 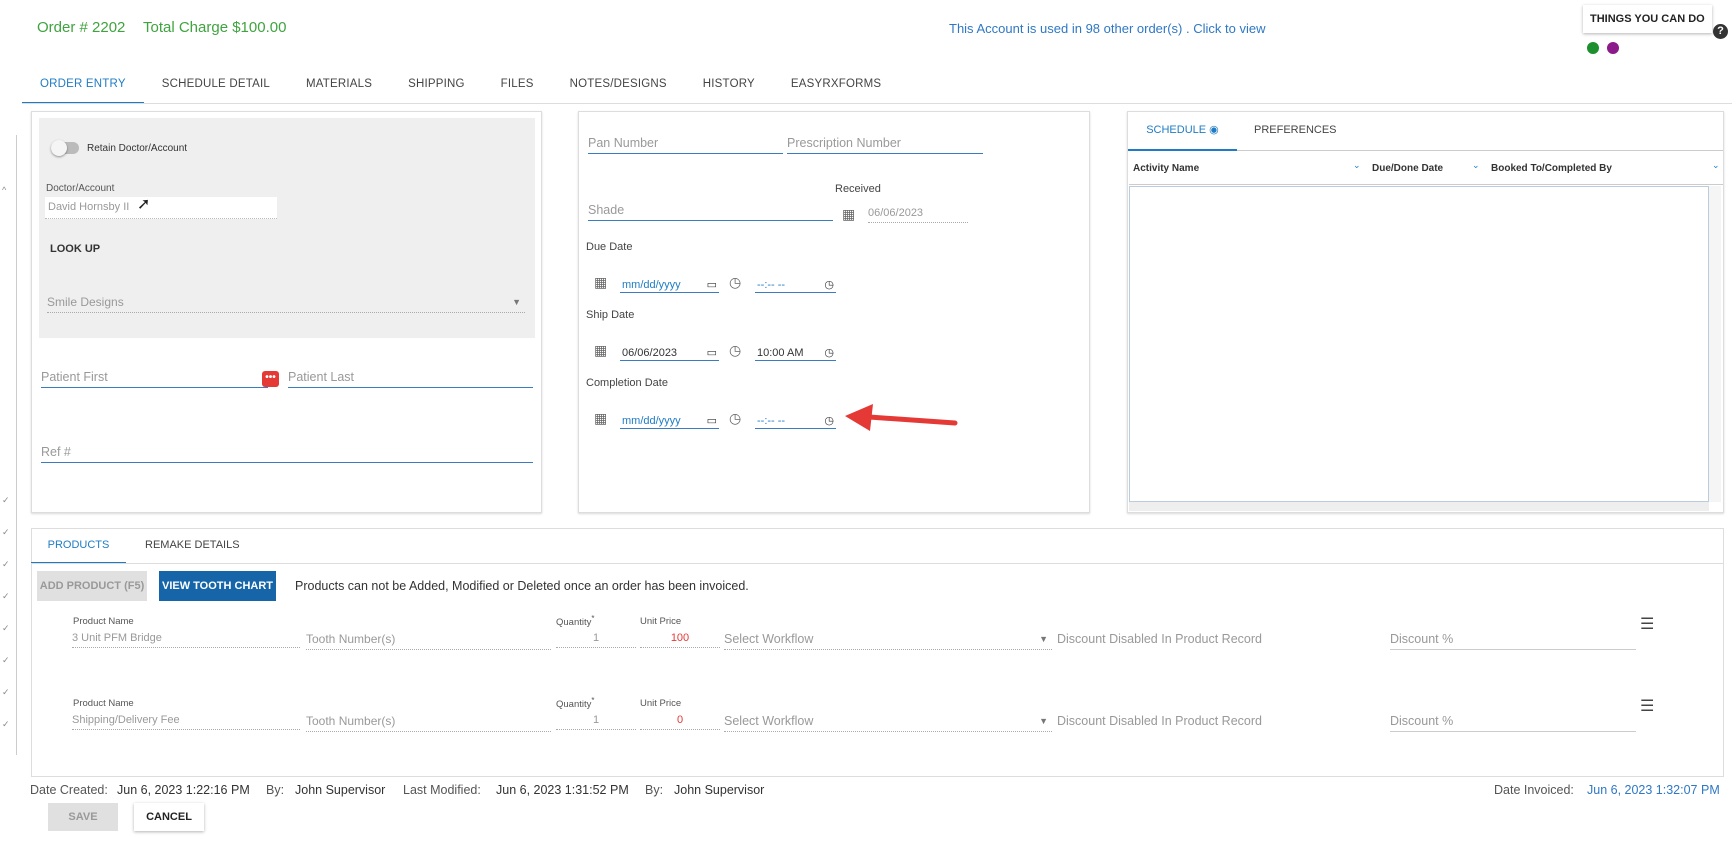 I want to click on more-options-icon: •••, so click(x=270, y=379).